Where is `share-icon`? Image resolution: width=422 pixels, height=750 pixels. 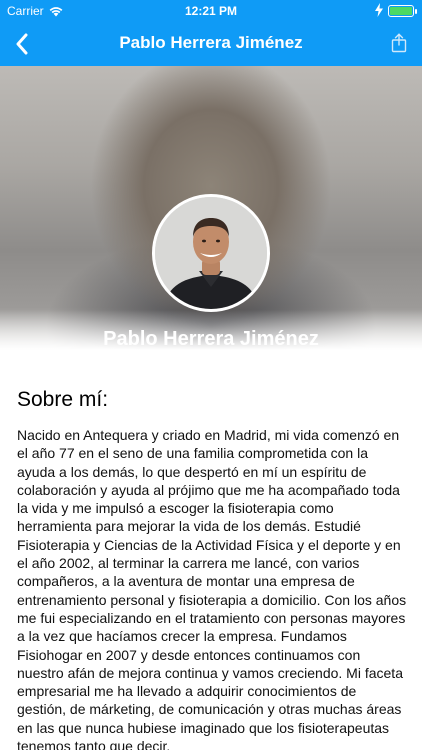 share-icon is located at coordinates (399, 43).